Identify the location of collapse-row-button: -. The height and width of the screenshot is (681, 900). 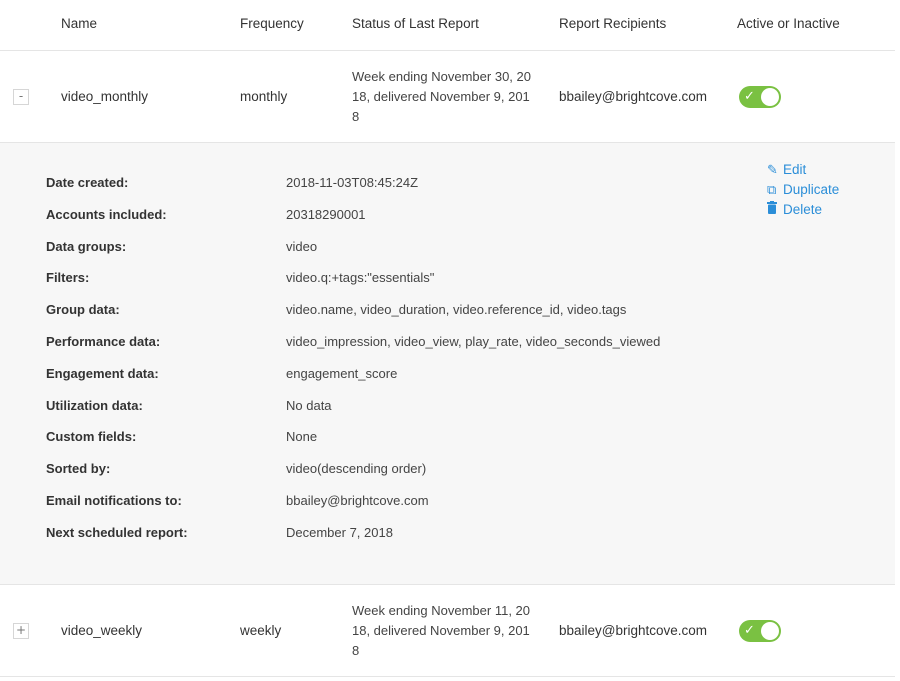
(21, 97).